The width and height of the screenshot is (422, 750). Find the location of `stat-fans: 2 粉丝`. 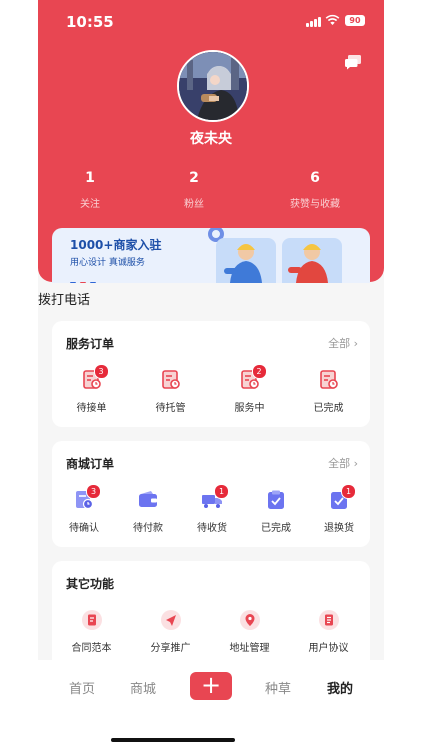

stat-fans: 2 粉丝 is located at coordinates (194, 190).